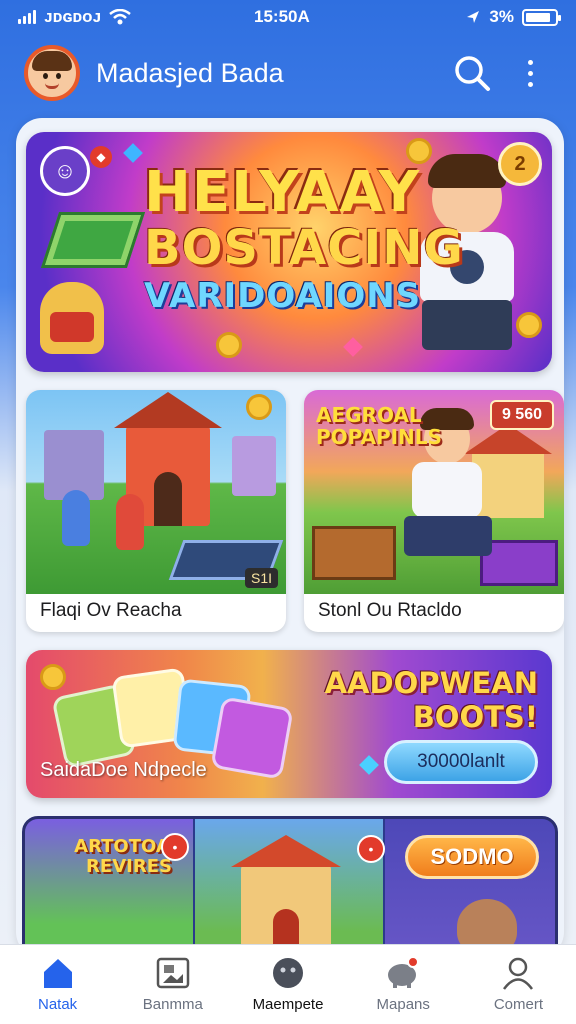  I want to click on tile-corner-label: S1I, so click(261, 578).